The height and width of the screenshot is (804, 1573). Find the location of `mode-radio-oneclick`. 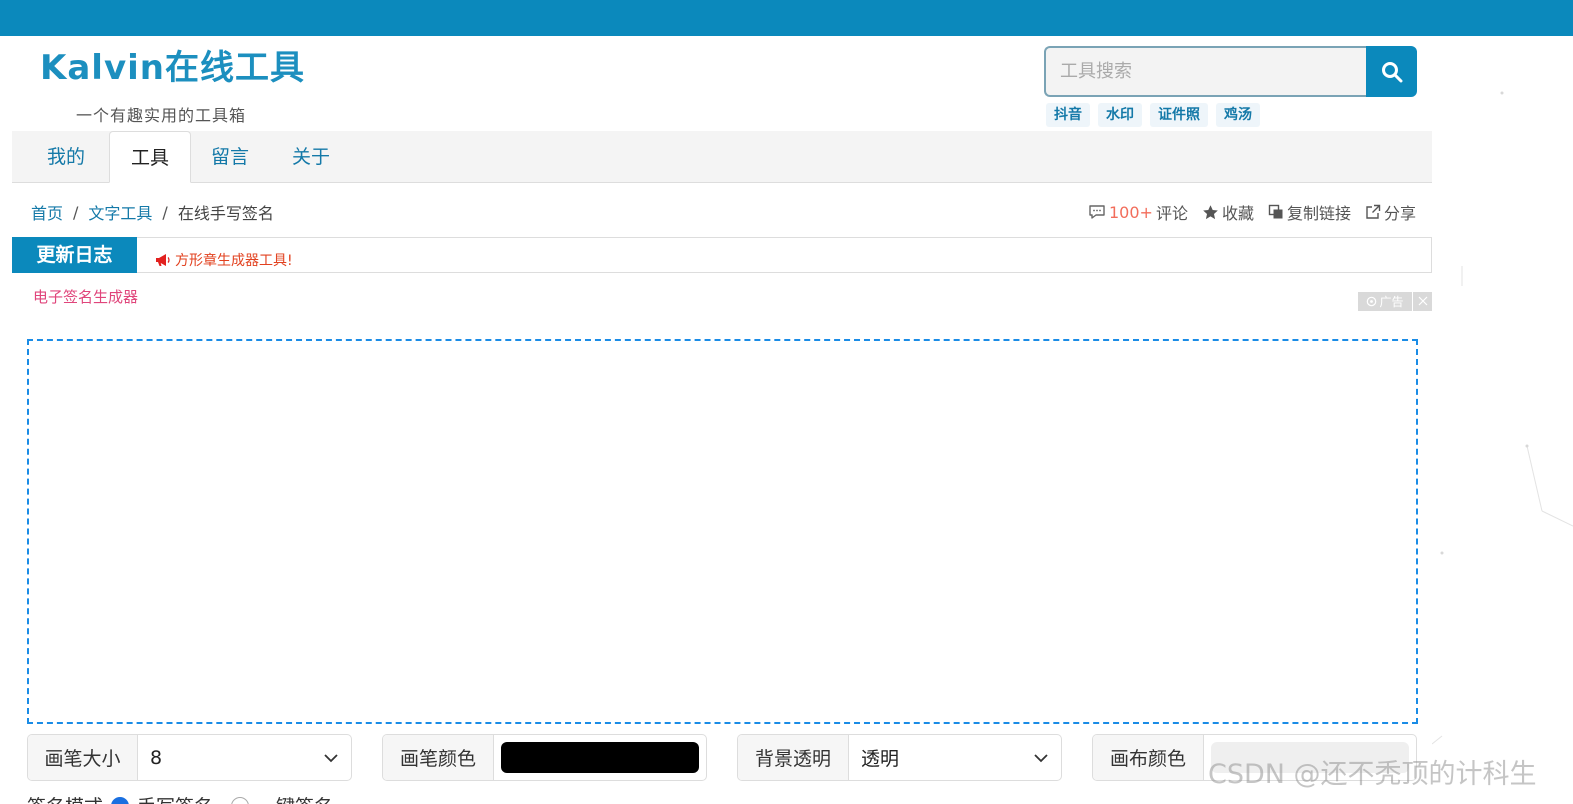

mode-radio-oneclick is located at coordinates (240, 800).